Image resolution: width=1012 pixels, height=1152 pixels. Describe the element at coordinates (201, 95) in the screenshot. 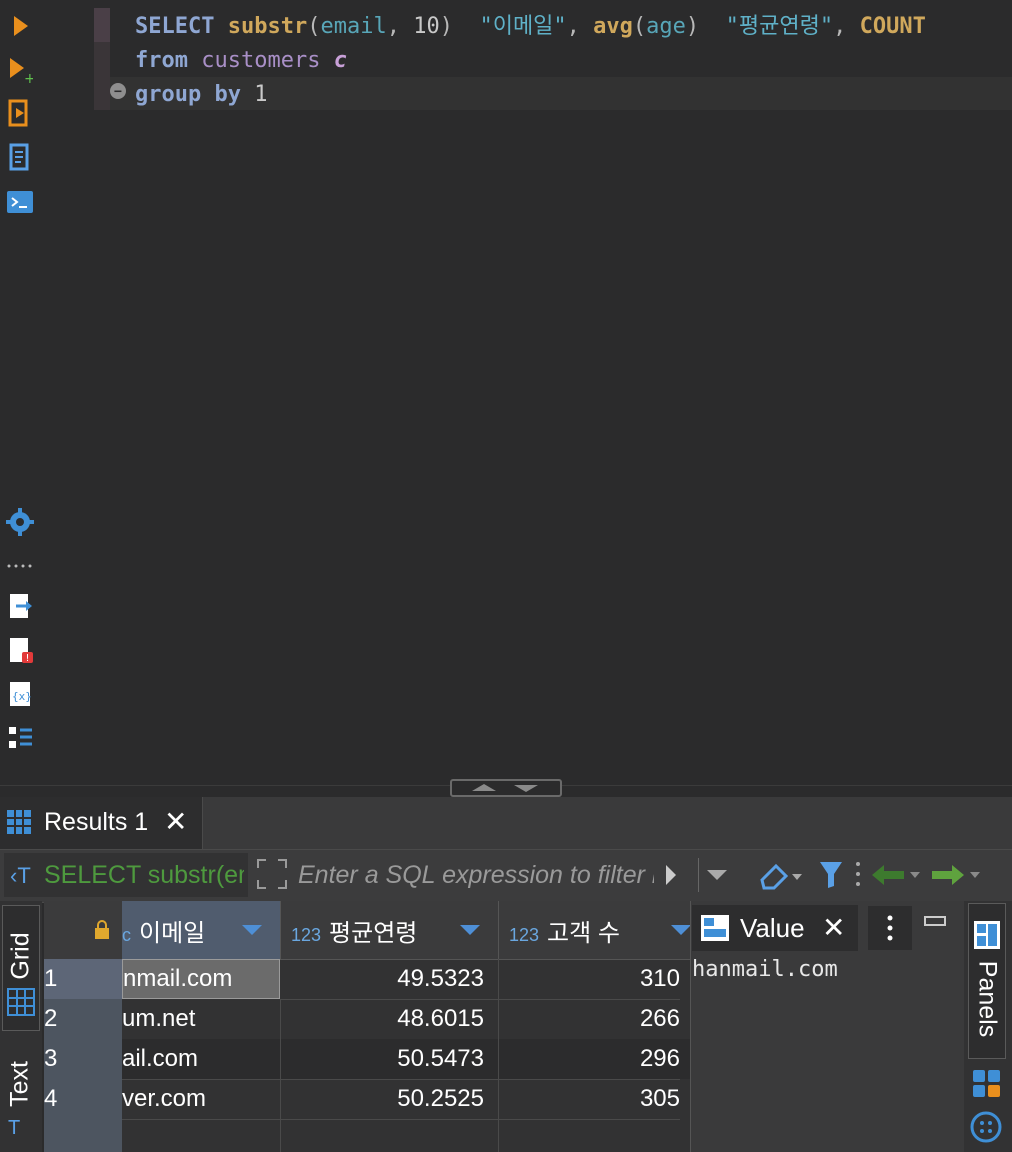

I see `code-line-3: group by 1` at that location.